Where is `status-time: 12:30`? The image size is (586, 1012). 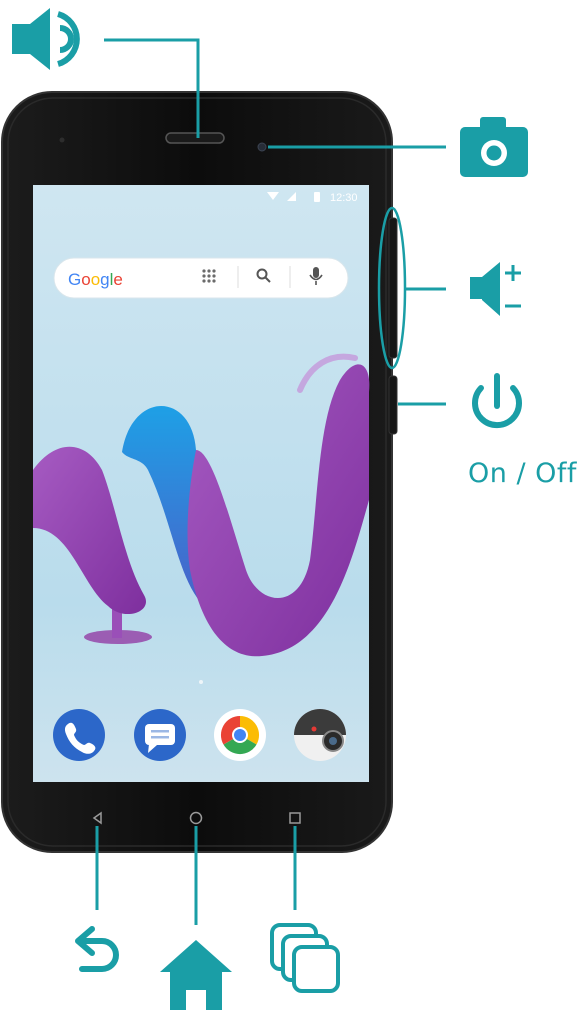
status-time: 12:30 is located at coordinates (344, 198).